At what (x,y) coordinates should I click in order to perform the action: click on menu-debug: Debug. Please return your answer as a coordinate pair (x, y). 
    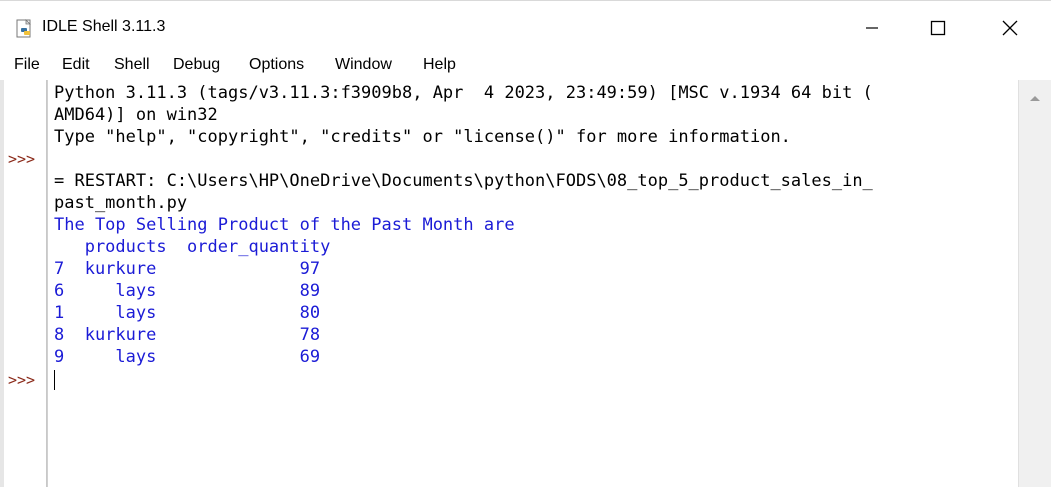
    Looking at the image, I should click on (196, 65).